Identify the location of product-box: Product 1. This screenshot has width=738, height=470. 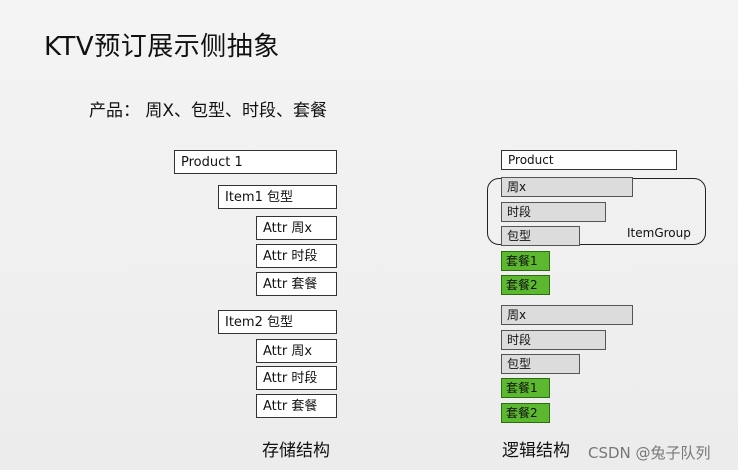
(255, 162).